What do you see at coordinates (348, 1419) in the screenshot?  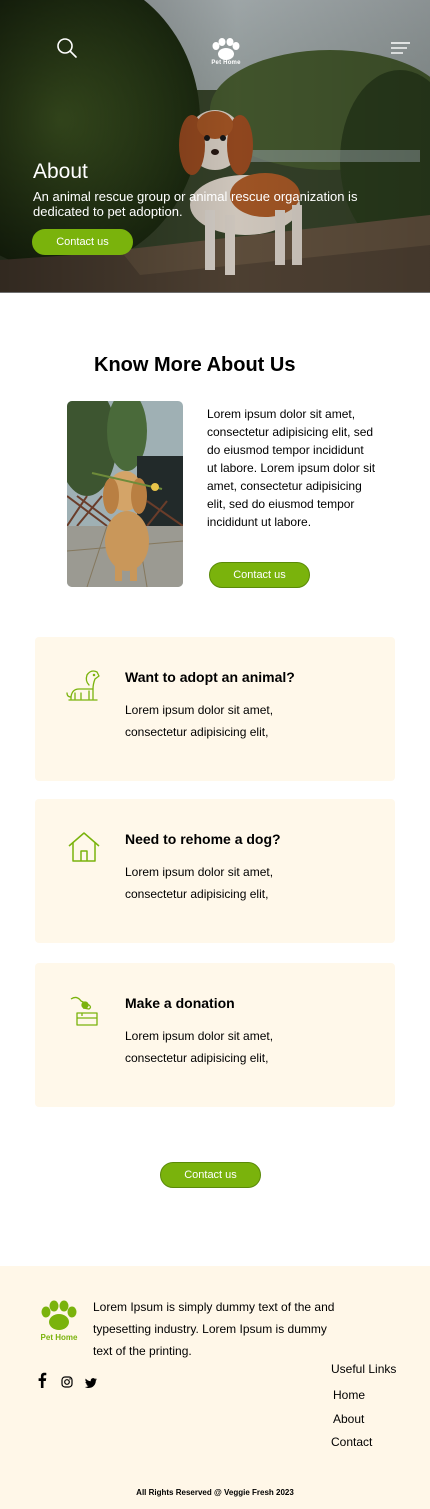 I see `footer-link-about: About` at bounding box center [348, 1419].